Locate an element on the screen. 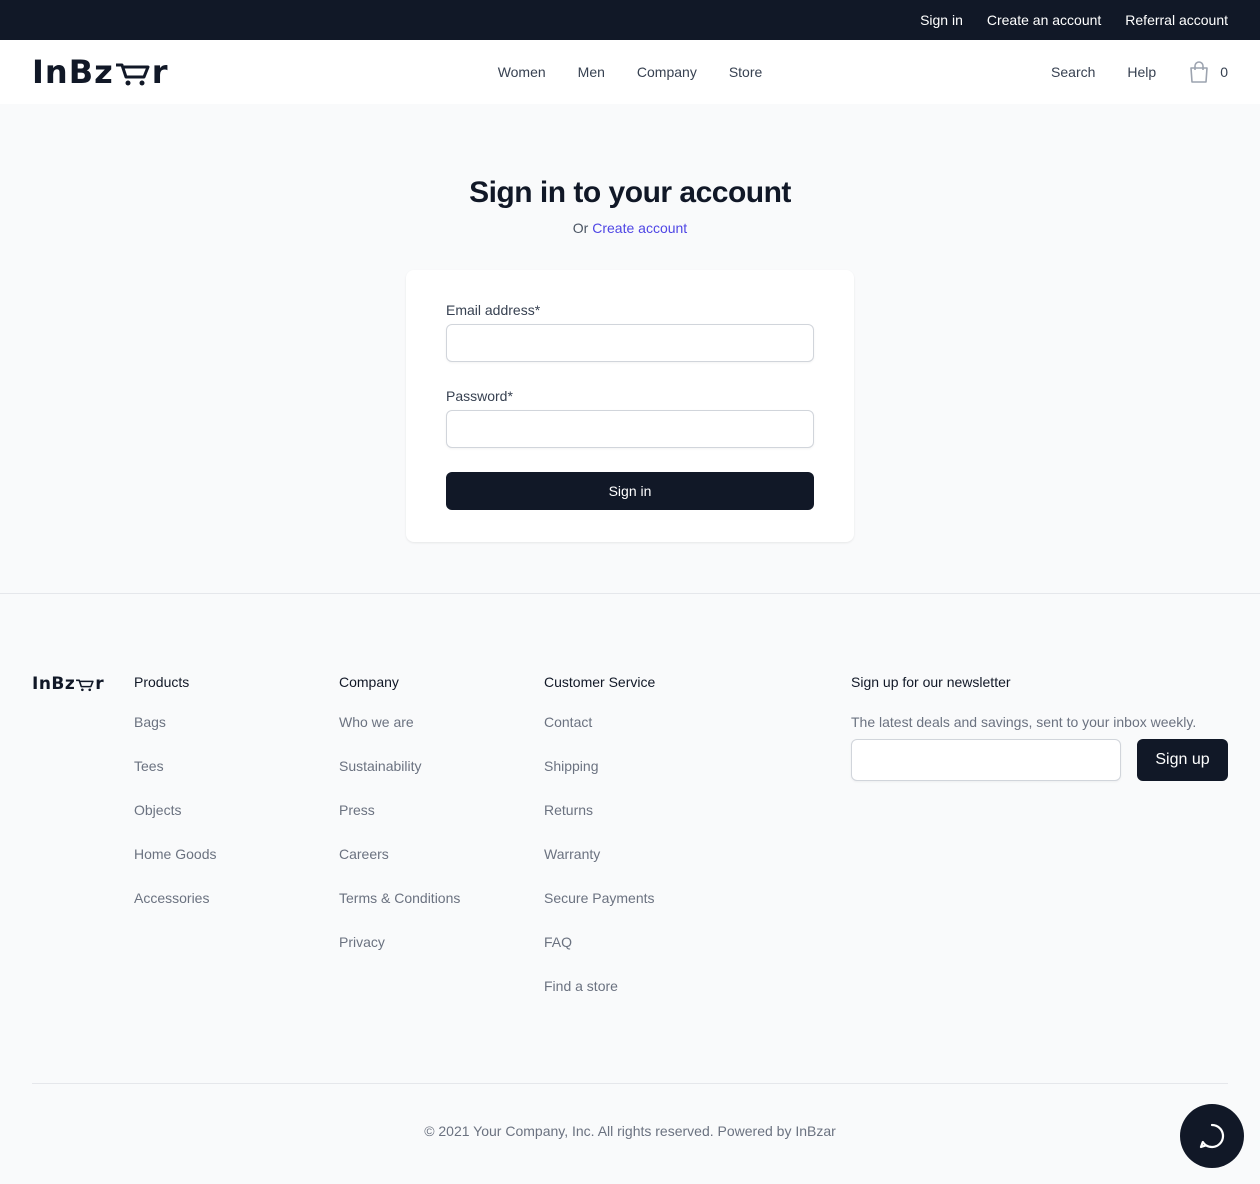 The height and width of the screenshot is (1184, 1260). footer-link: Contact is located at coordinates (697, 736).